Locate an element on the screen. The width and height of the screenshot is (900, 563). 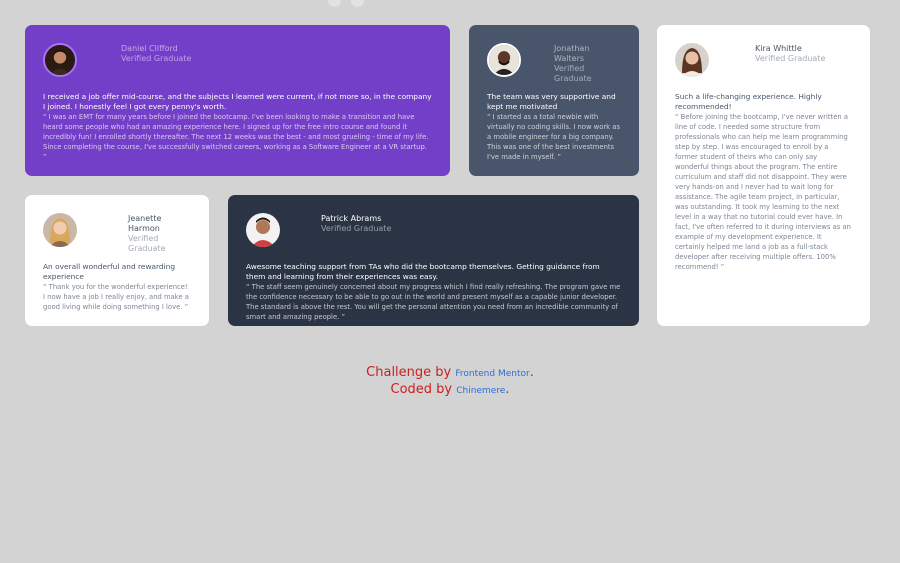
author-link: Chinemere is located at coordinates (480, 391).